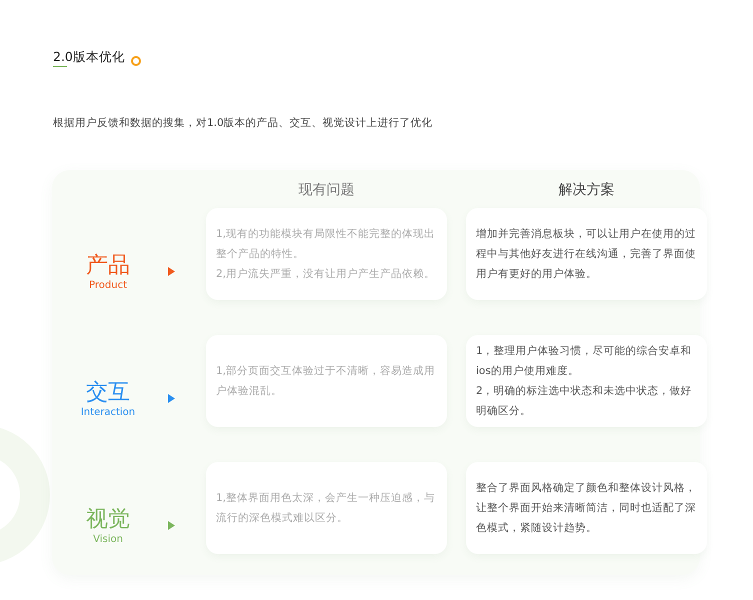 This screenshot has width=753, height=600. Describe the element at coordinates (326, 508) in the screenshot. I see `problem-text: 1,整体界面用色太深，会产生一种压迫感，与流行的深色模式难以区分。` at that location.